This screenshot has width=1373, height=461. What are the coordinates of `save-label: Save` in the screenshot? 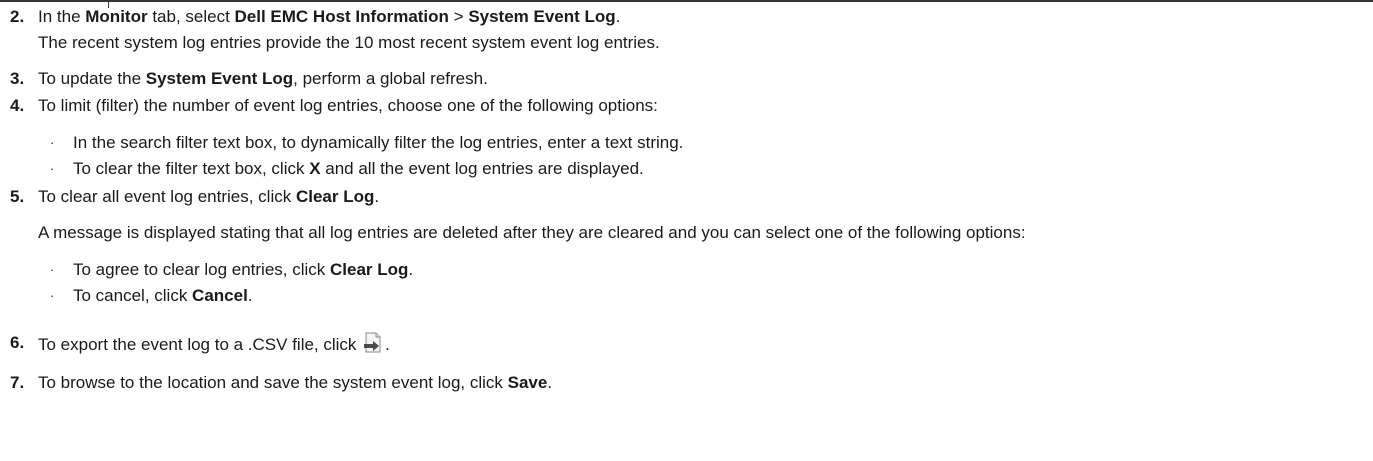 It's located at (527, 382).